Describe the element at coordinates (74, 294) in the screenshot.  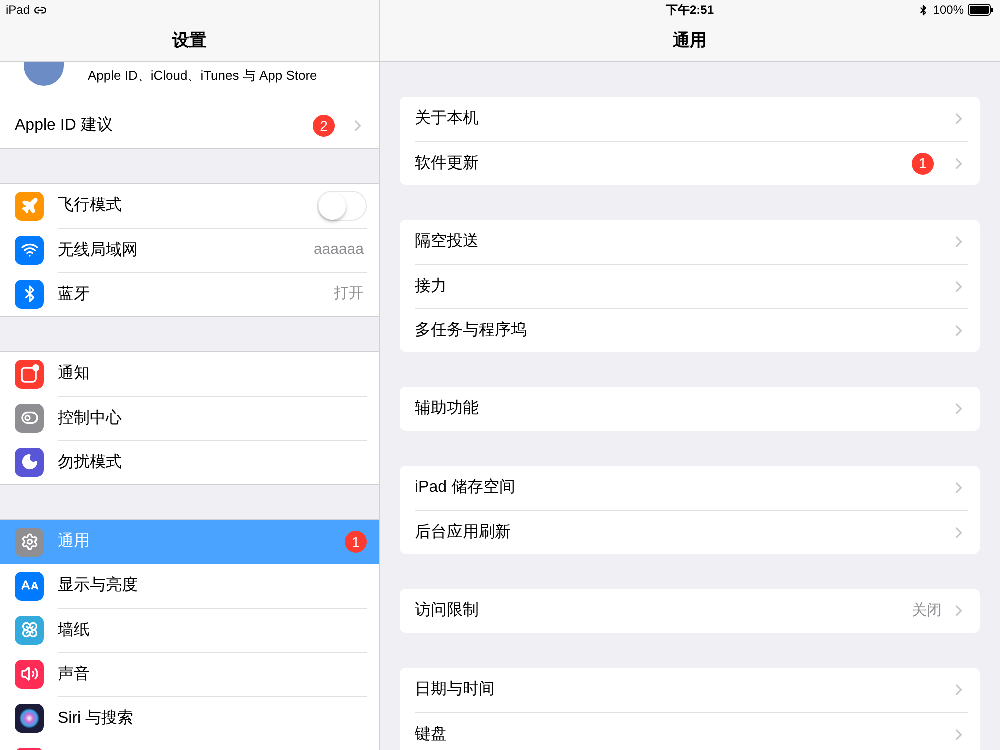
I see `item-label: 蓝牙` at that location.